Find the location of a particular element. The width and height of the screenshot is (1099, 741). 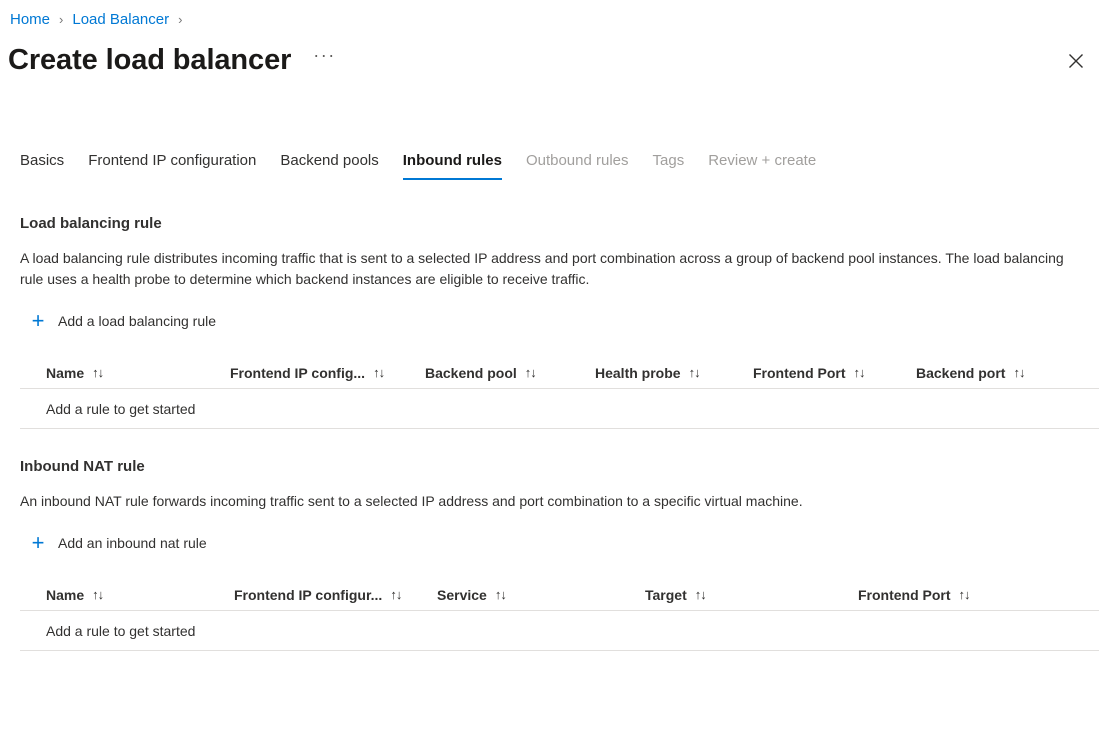

tab-label: Review + create is located at coordinates (762, 160).